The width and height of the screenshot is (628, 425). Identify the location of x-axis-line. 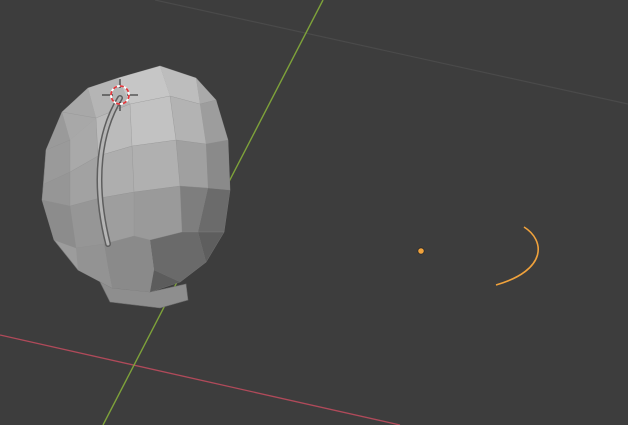
(200, 379).